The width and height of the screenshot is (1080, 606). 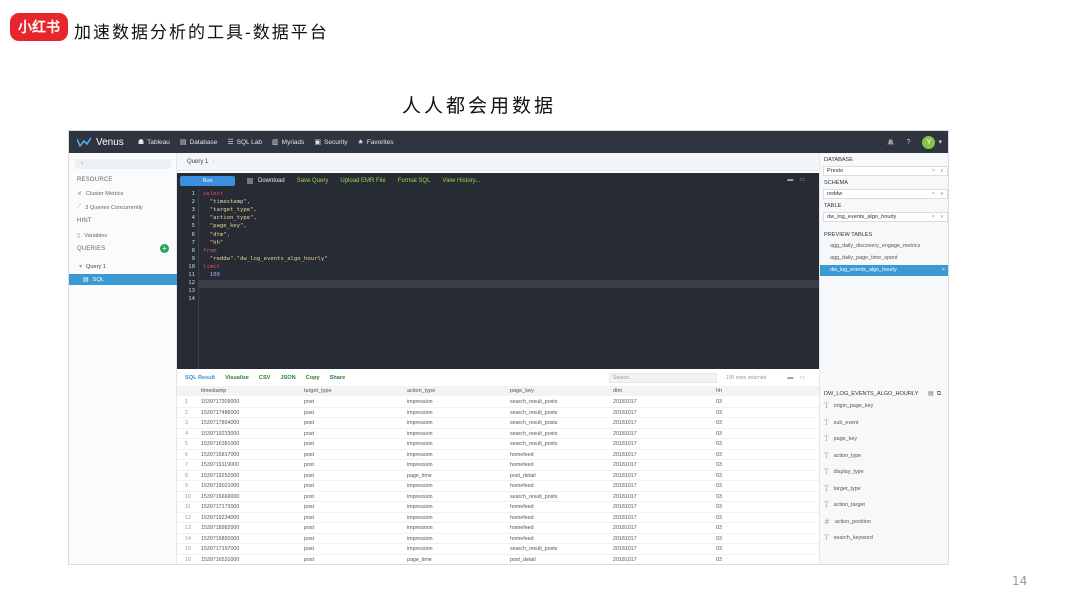 What do you see at coordinates (848, 406) in the screenshot?
I see `column-item: Torigin_page_key` at bounding box center [848, 406].